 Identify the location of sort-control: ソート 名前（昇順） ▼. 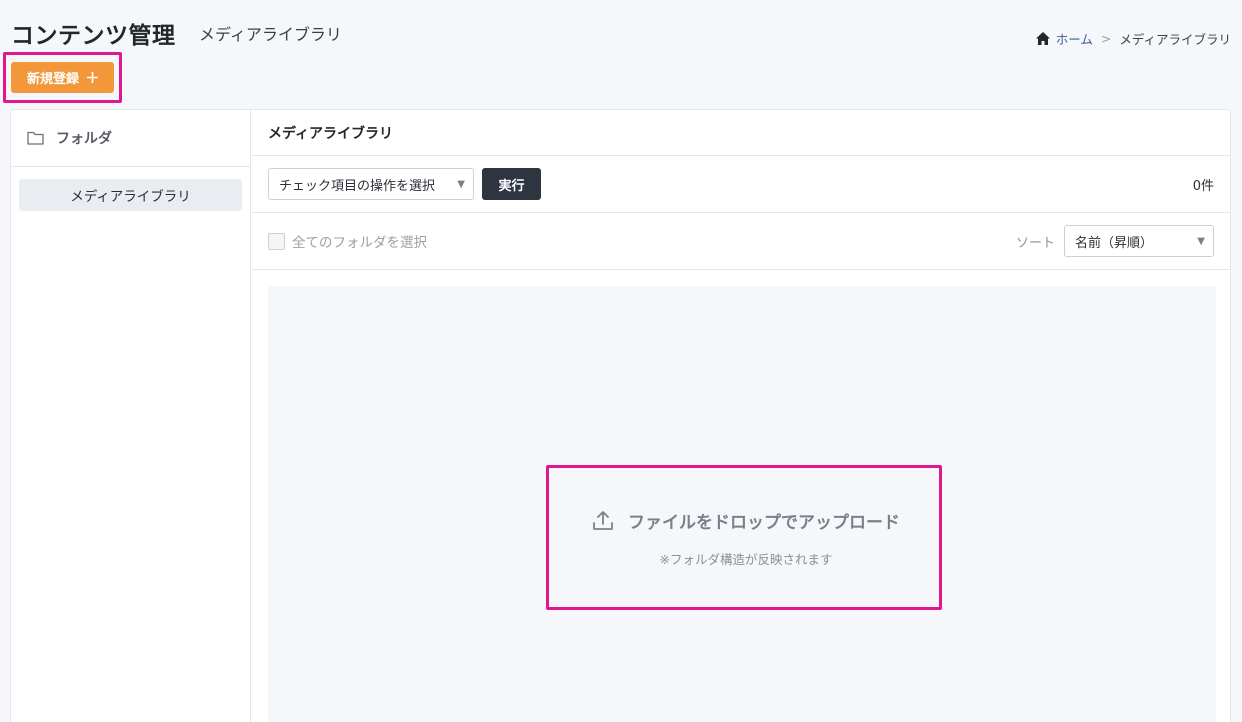
(1115, 241).